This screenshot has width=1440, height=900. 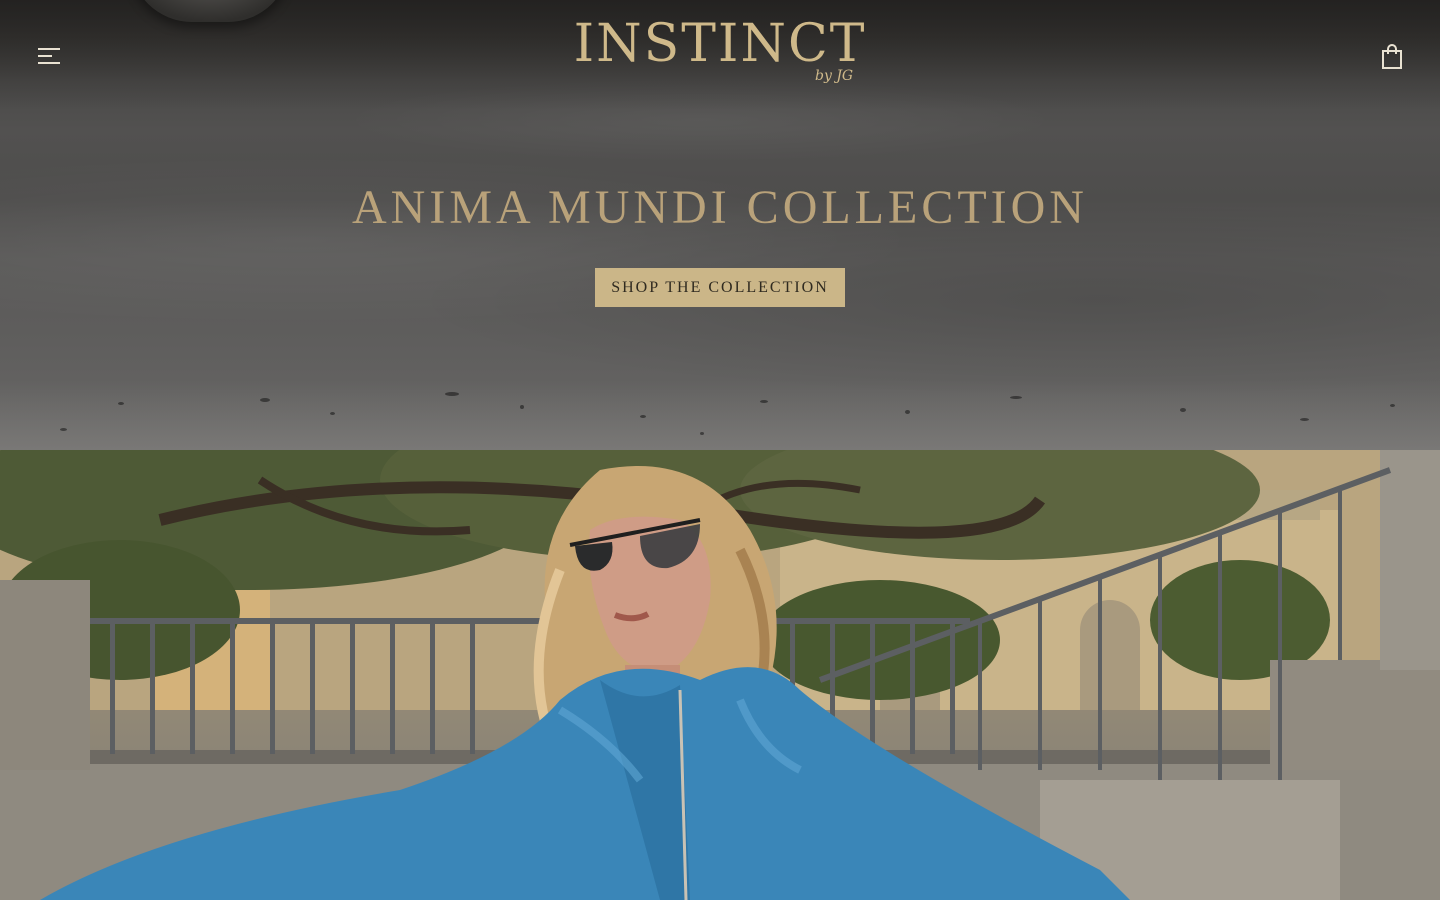 What do you see at coordinates (720, 44) in the screenshot?
I see `logo-wordmark: INSTINCT` at bounding box center [720, 44].